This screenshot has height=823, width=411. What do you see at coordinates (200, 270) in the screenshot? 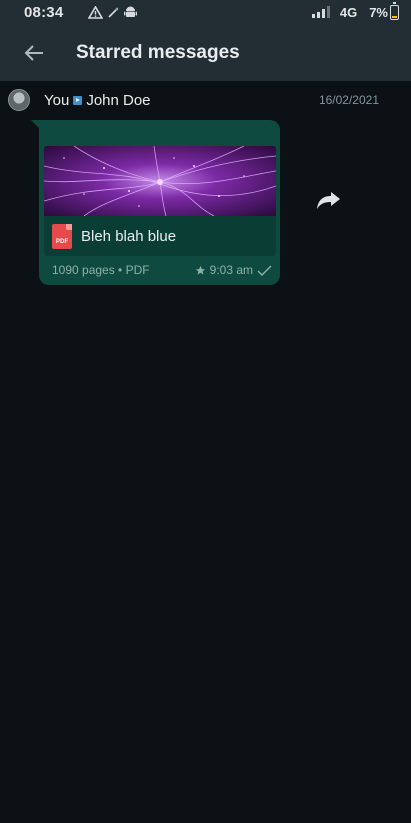
I see `star-icon` at bounding box center [200, 270].